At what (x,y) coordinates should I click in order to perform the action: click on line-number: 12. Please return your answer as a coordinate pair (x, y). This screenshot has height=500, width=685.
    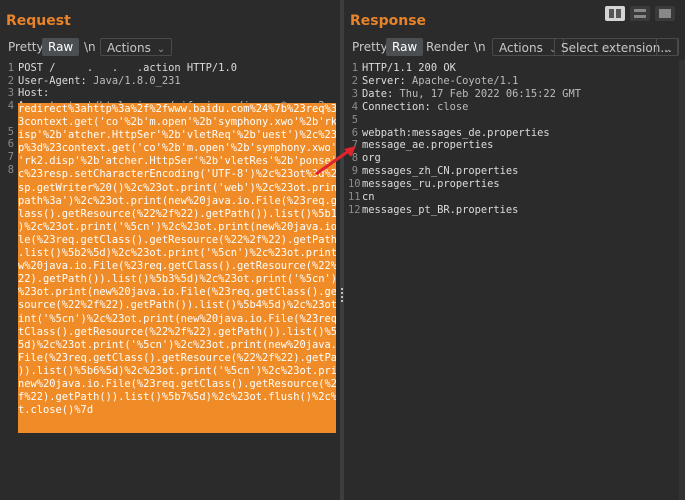
    Looking at the image, I should click on (354, 209).